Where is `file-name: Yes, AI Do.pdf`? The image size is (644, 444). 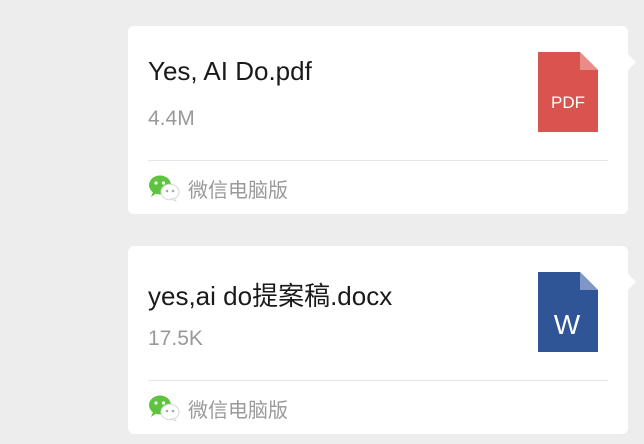 file-name: Yes, AI Do.pdf is located at coordinates (230, 71).